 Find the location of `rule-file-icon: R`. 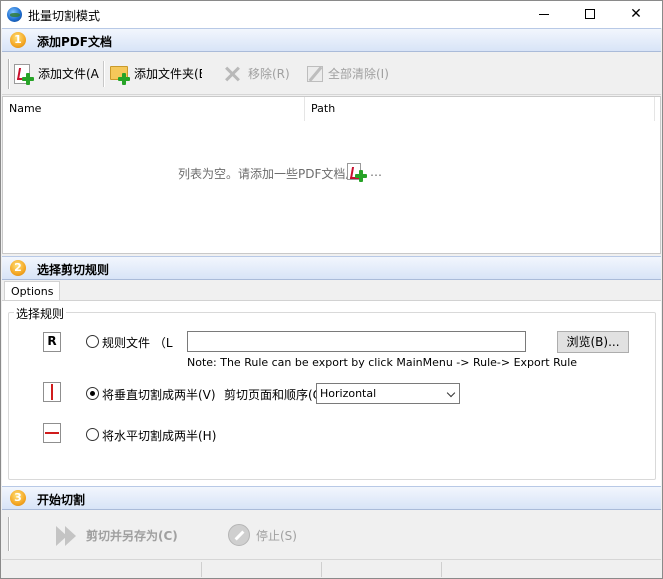

rule-file-icon: R is located at coordinates (52, 342).